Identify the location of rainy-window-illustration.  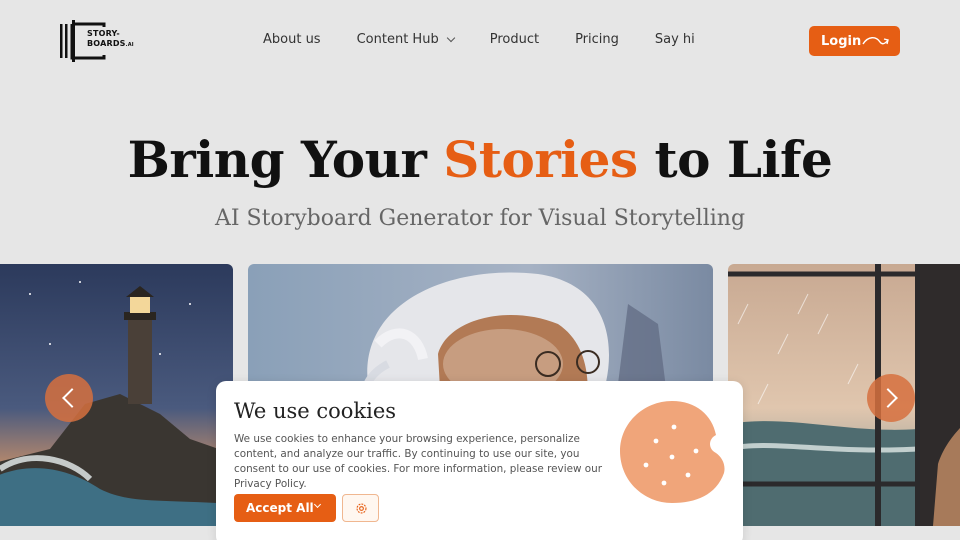
(844, 395).